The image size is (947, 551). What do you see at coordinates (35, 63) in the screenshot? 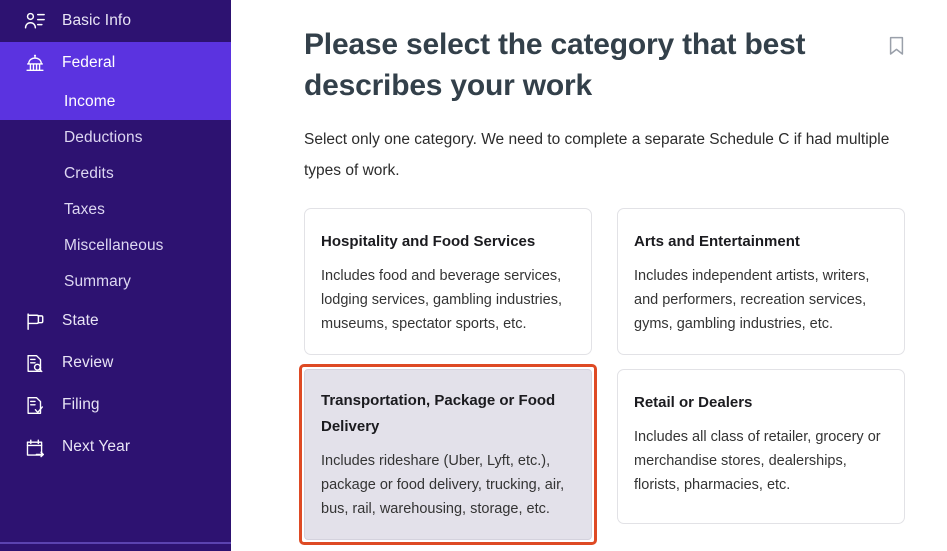
I see `capitol-building-icon` at bounding box center [35, 63].